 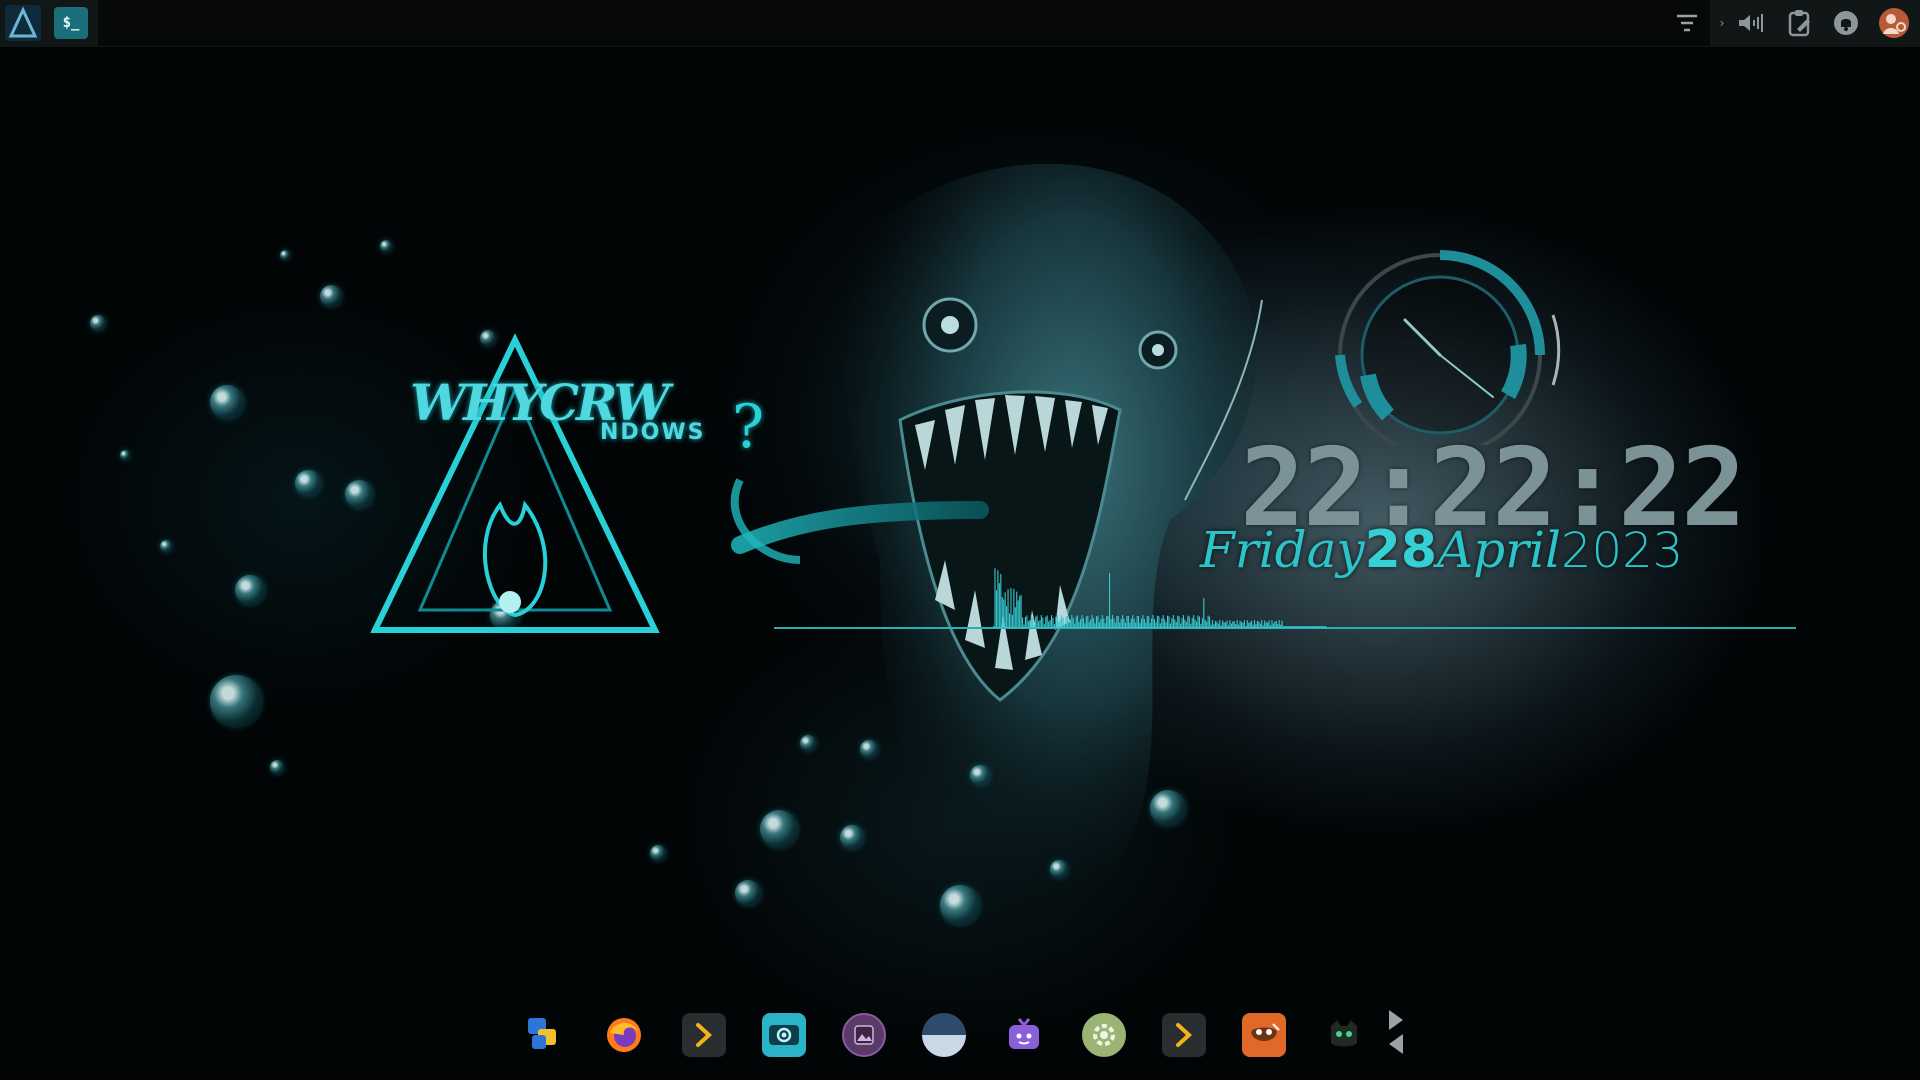 What do you see at coordinates (1752, 23) in the screenshot?
I see `volume-icon` at bounding box center [1752, 23].